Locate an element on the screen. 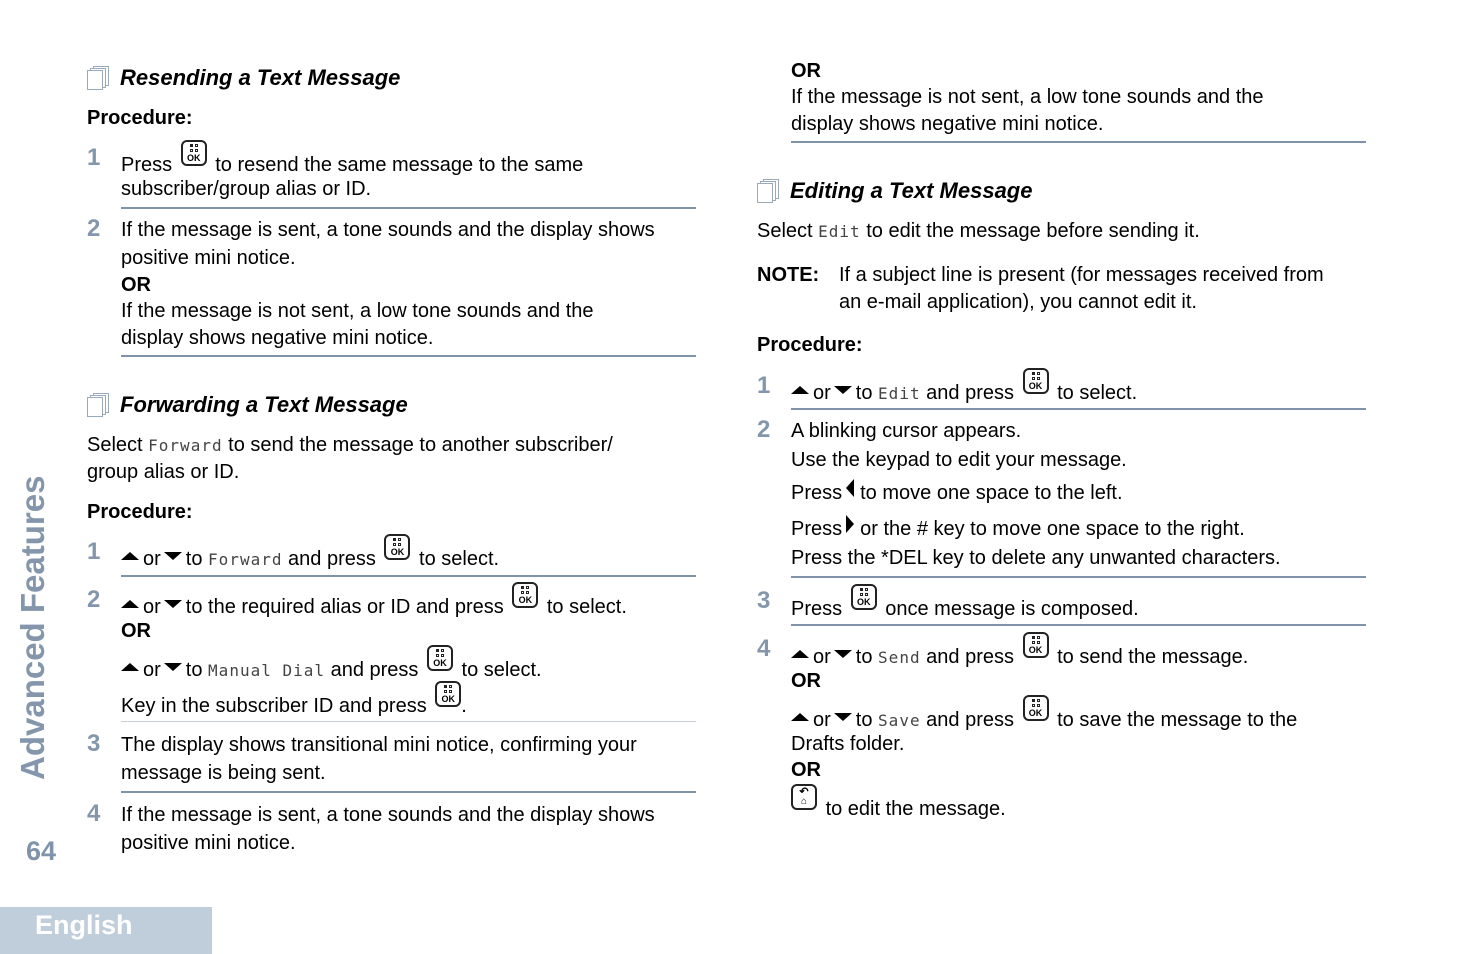 The width and height of the screenshot is (1475, 954). step-text: Key in the subscriber ID and press OK. is located at coordinates (294, 700).